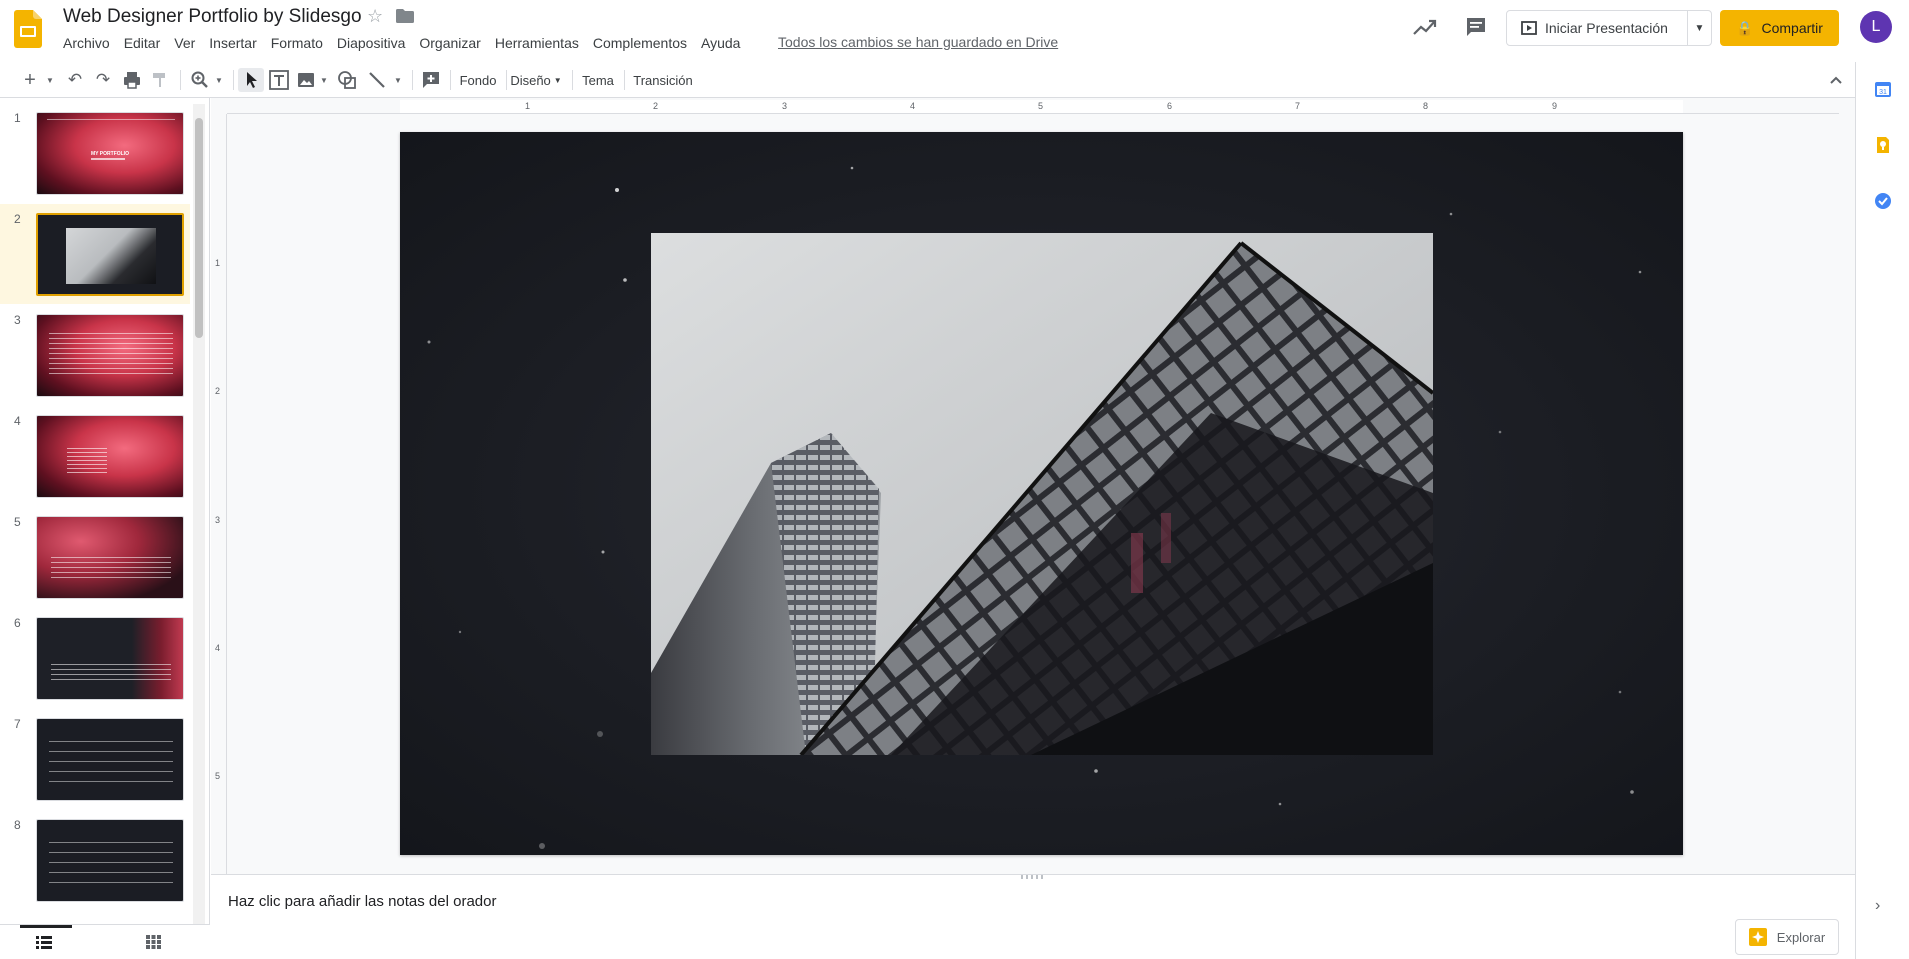 The image size is (1909, 959). What do you see at coordinates (1883, 201) in the screenshot?
I see `tasks-icon` at bounding box center [1883, 201].